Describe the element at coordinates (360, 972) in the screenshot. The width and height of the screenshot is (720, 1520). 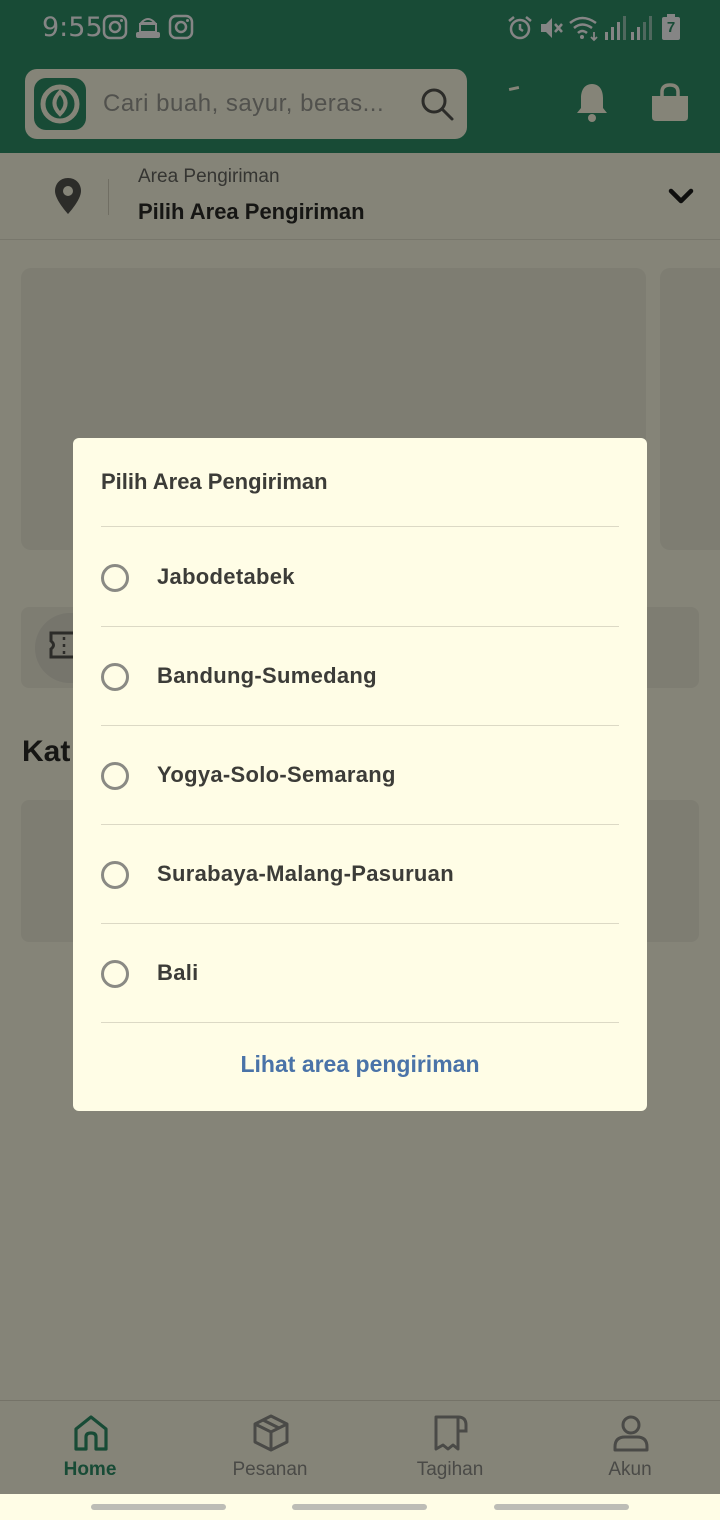
I see `area-option-bali: Bali` at that location.